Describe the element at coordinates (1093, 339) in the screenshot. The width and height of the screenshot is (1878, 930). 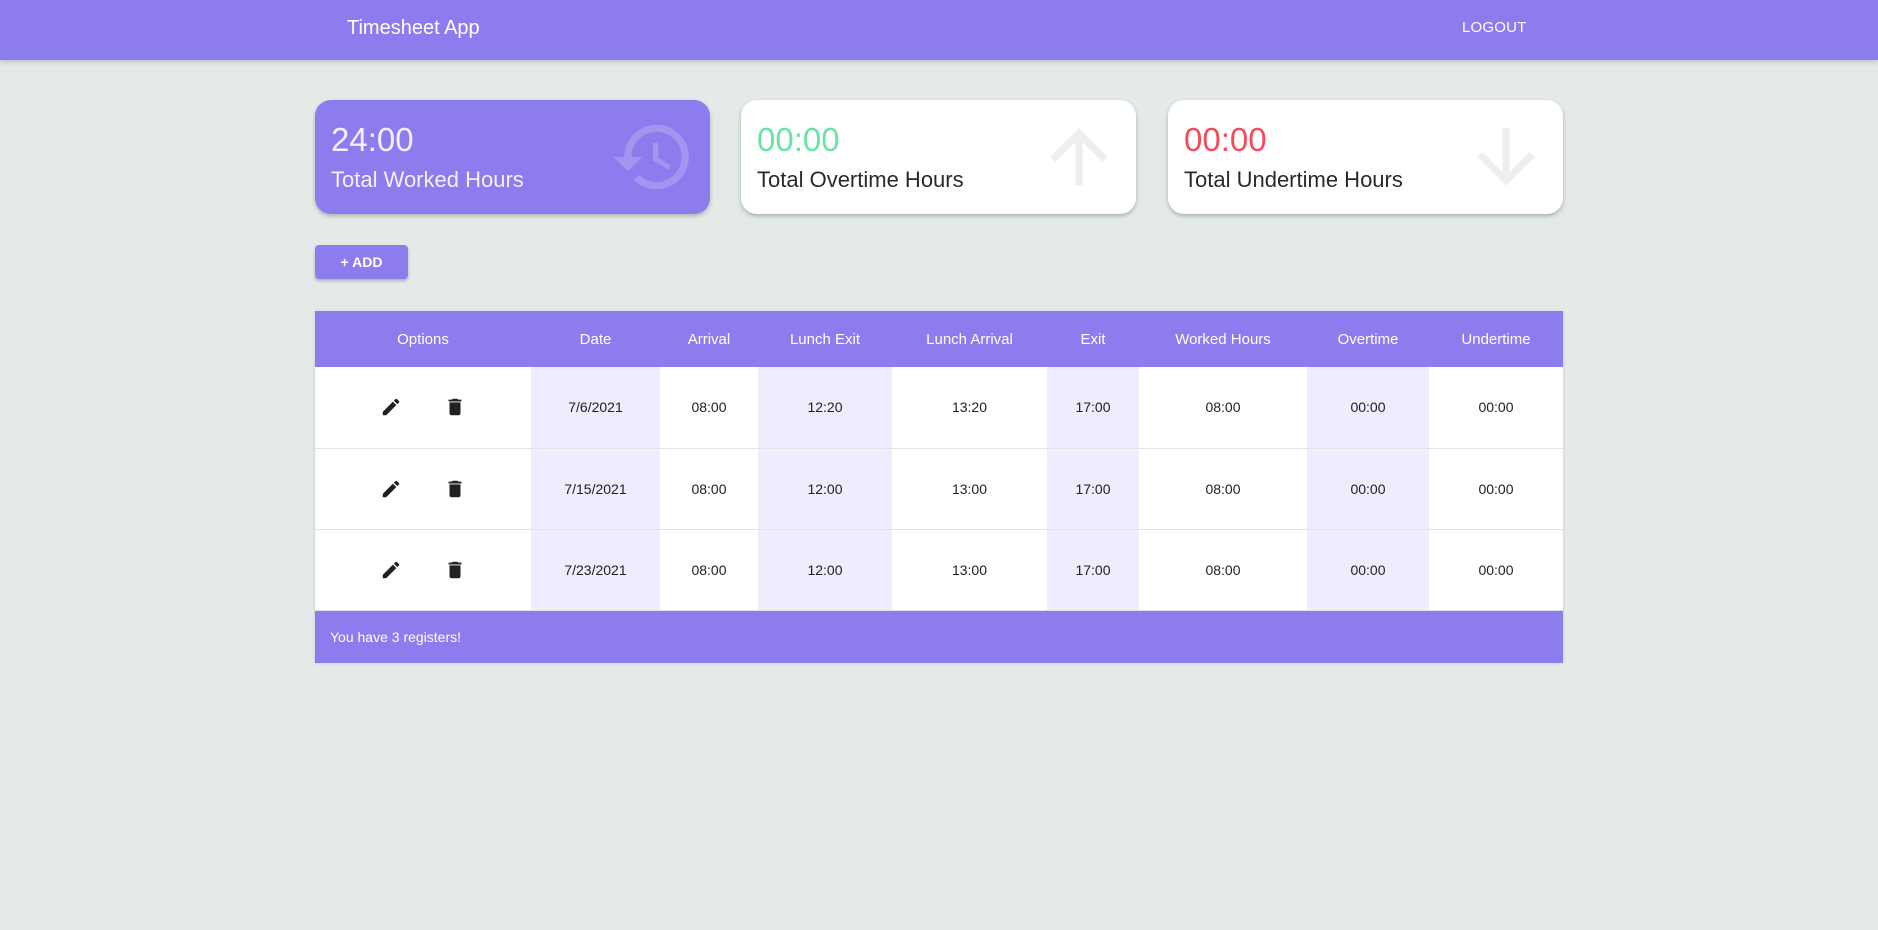
I see `header-exit: Exit` at that location.